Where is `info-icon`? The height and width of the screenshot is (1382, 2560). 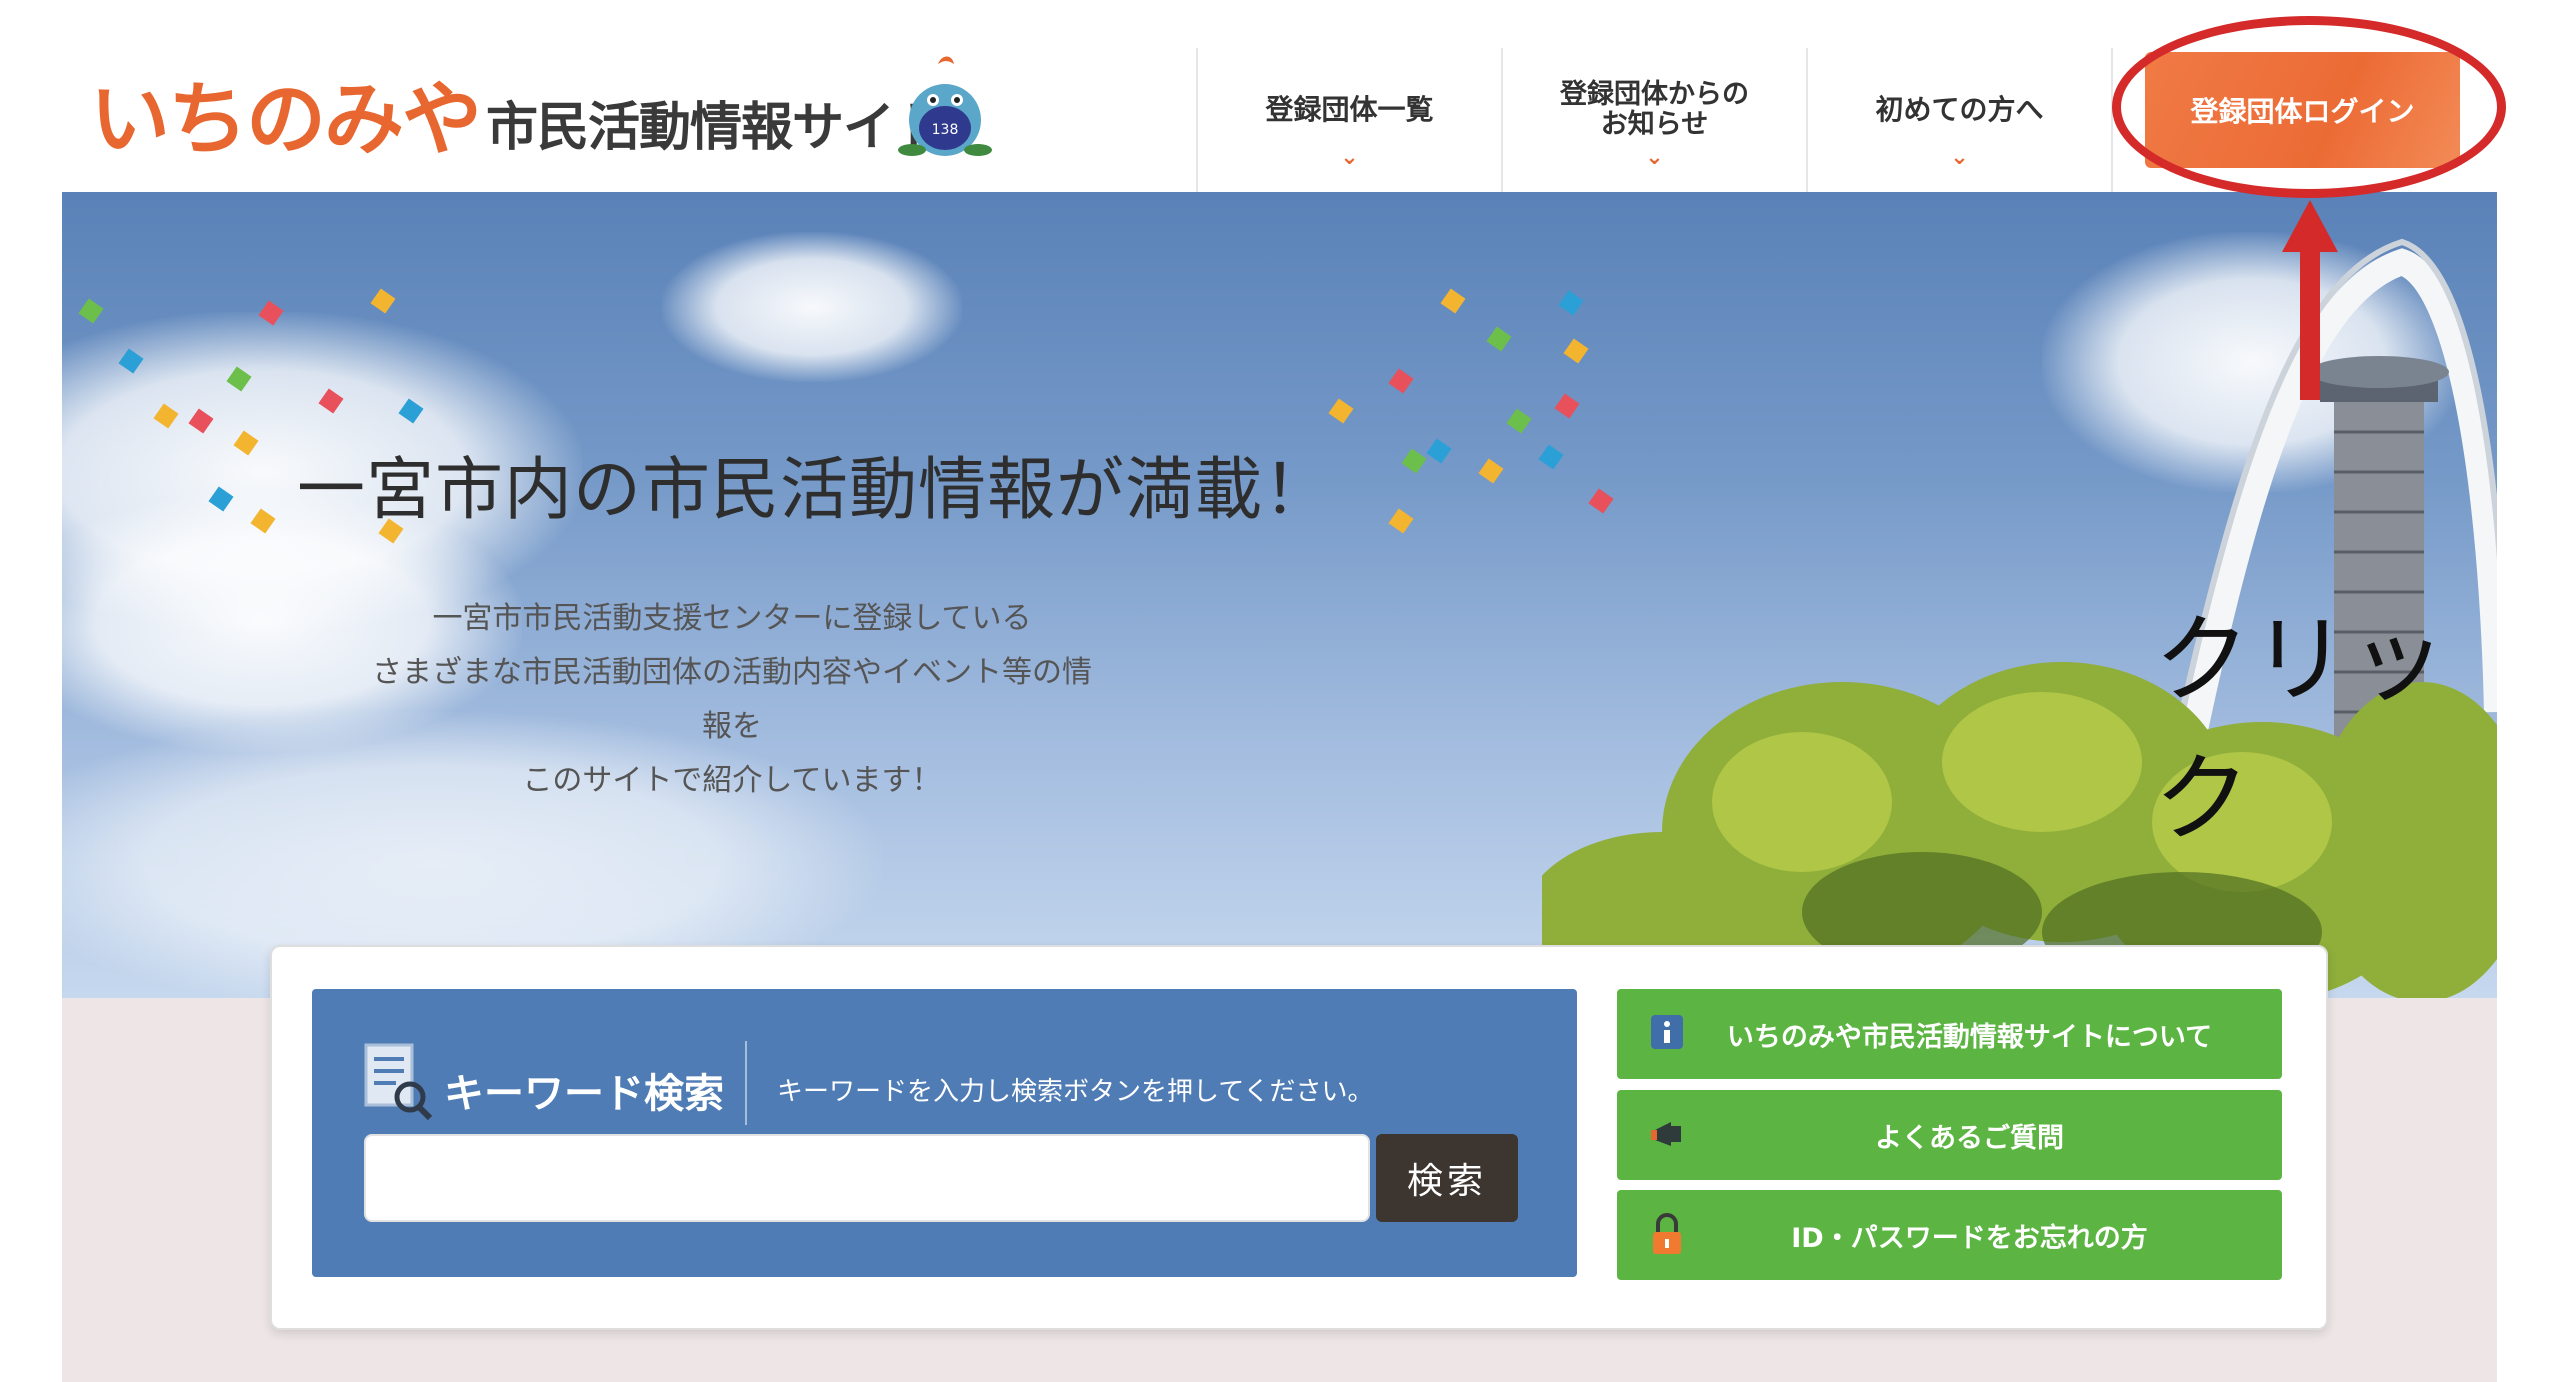
info-icon is located at coordinates (1667, 1032).